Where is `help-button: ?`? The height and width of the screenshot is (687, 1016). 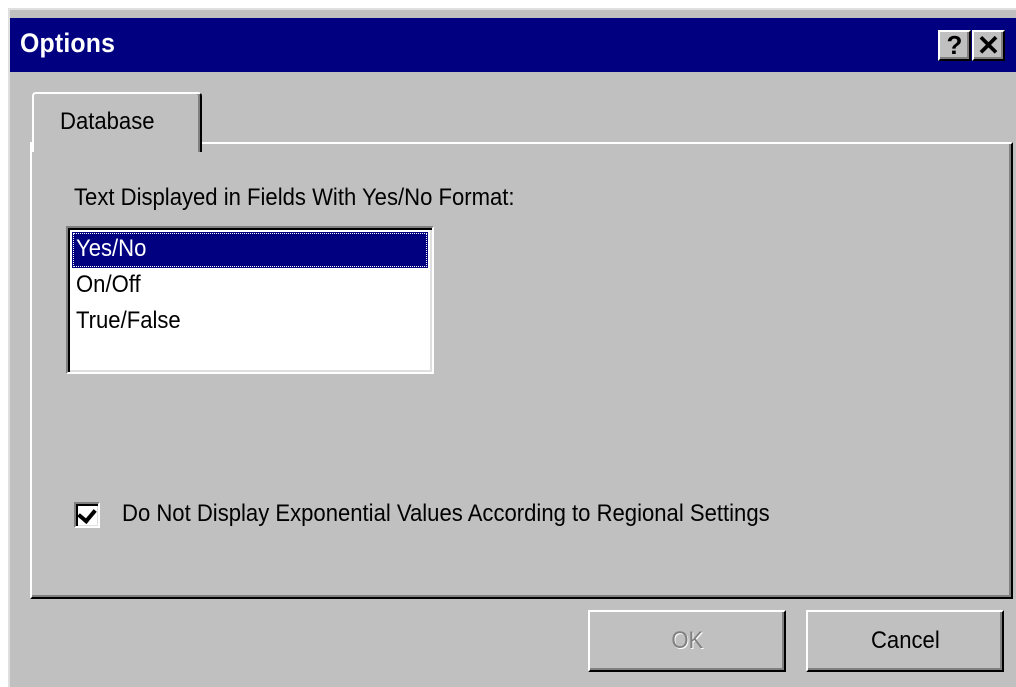 help-button: ? is located at coordinates (954, 45).